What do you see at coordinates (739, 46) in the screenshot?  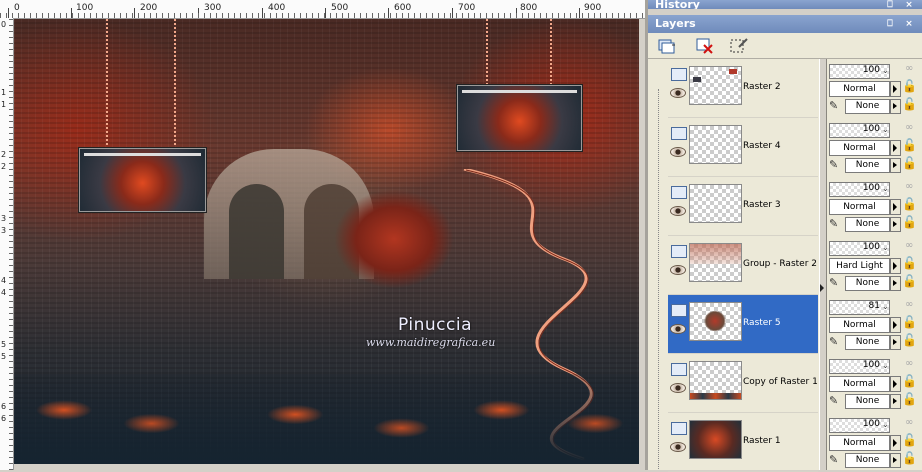 I see `edit-selection-icon` at bounding box center [739, 46].